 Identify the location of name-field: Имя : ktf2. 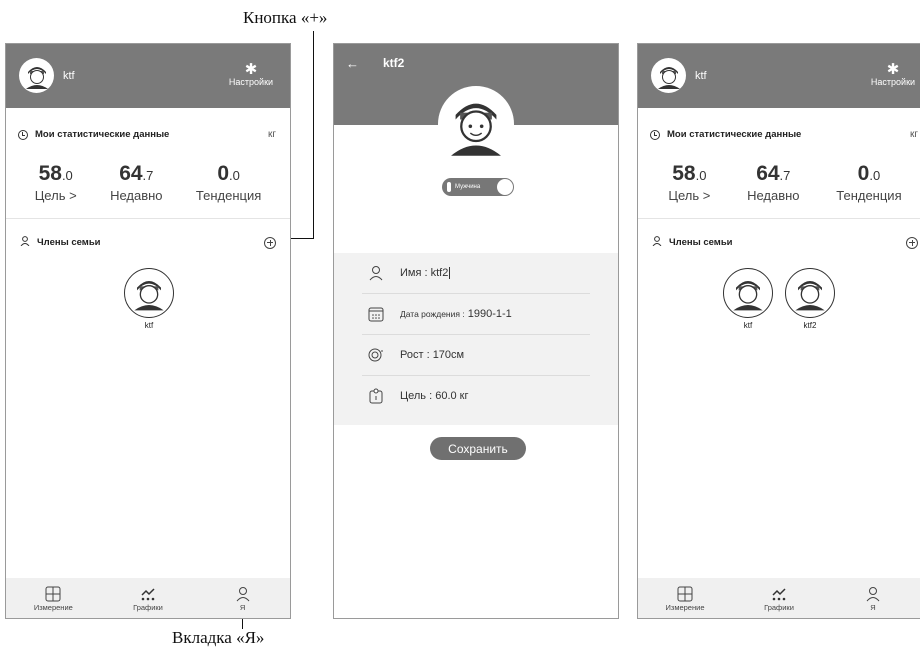
(476, 273).